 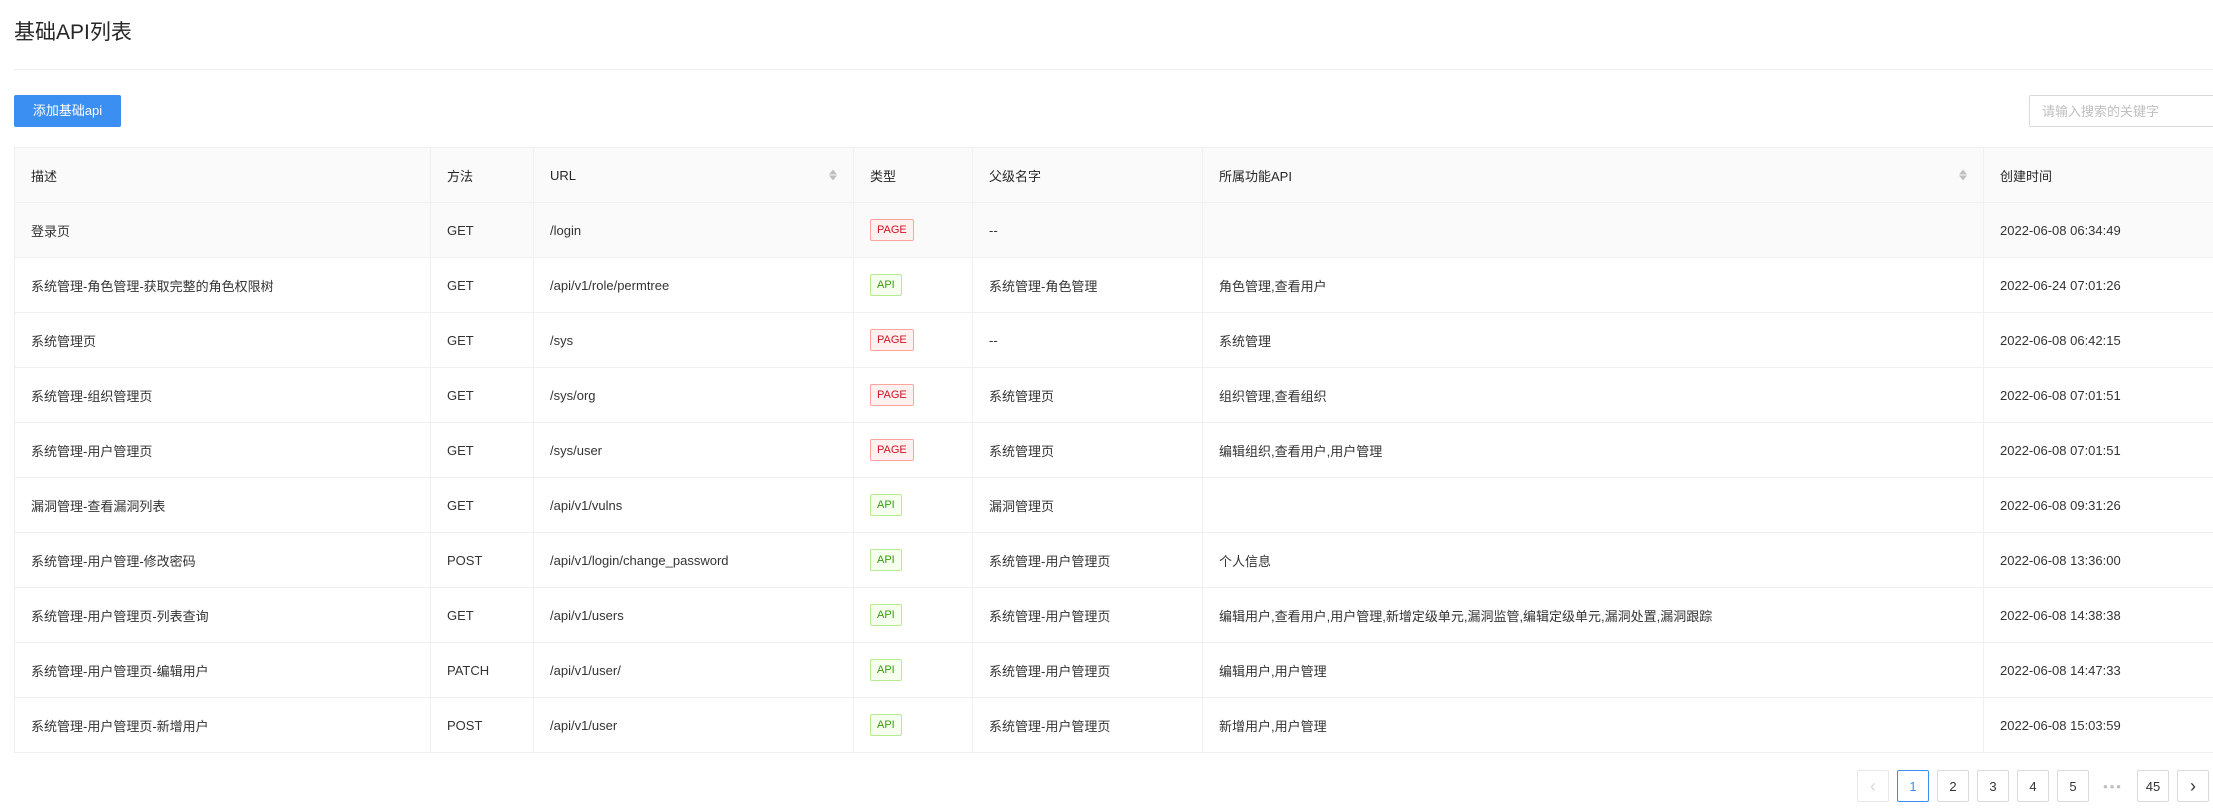 I want to click on cell-url: /login, so click(x=693, y=230).